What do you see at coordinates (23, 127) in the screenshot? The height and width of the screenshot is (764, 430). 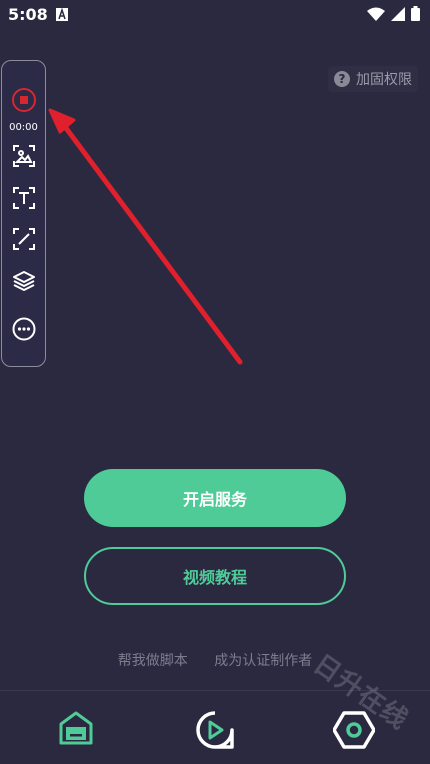 I see `record-timer: 00:00` at bounding box center [23, 127].